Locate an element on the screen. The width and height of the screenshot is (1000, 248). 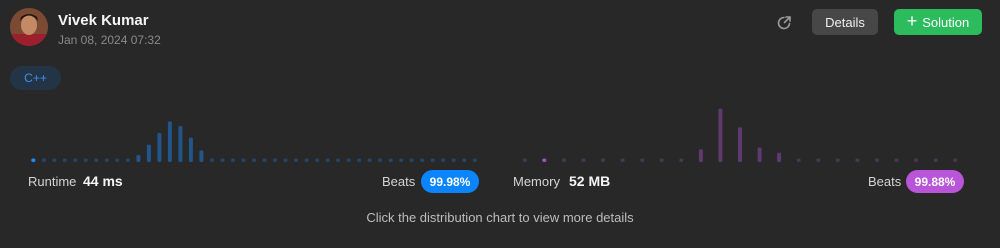
runtime-distribution-chart is located at coordinates (254, 133).